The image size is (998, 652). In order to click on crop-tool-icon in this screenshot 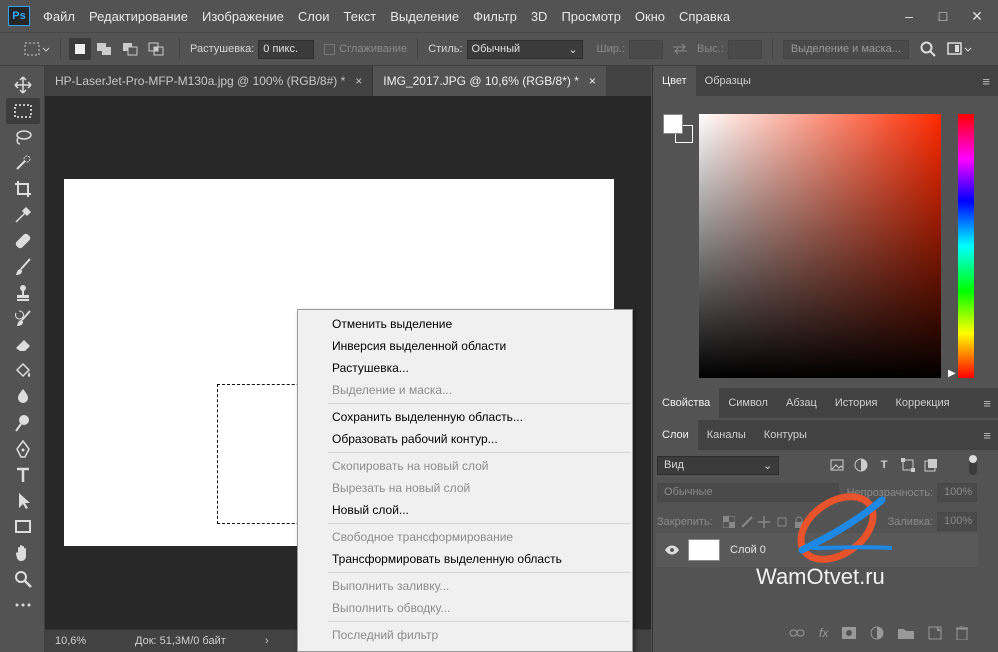, I will do `click(23, 189)`.